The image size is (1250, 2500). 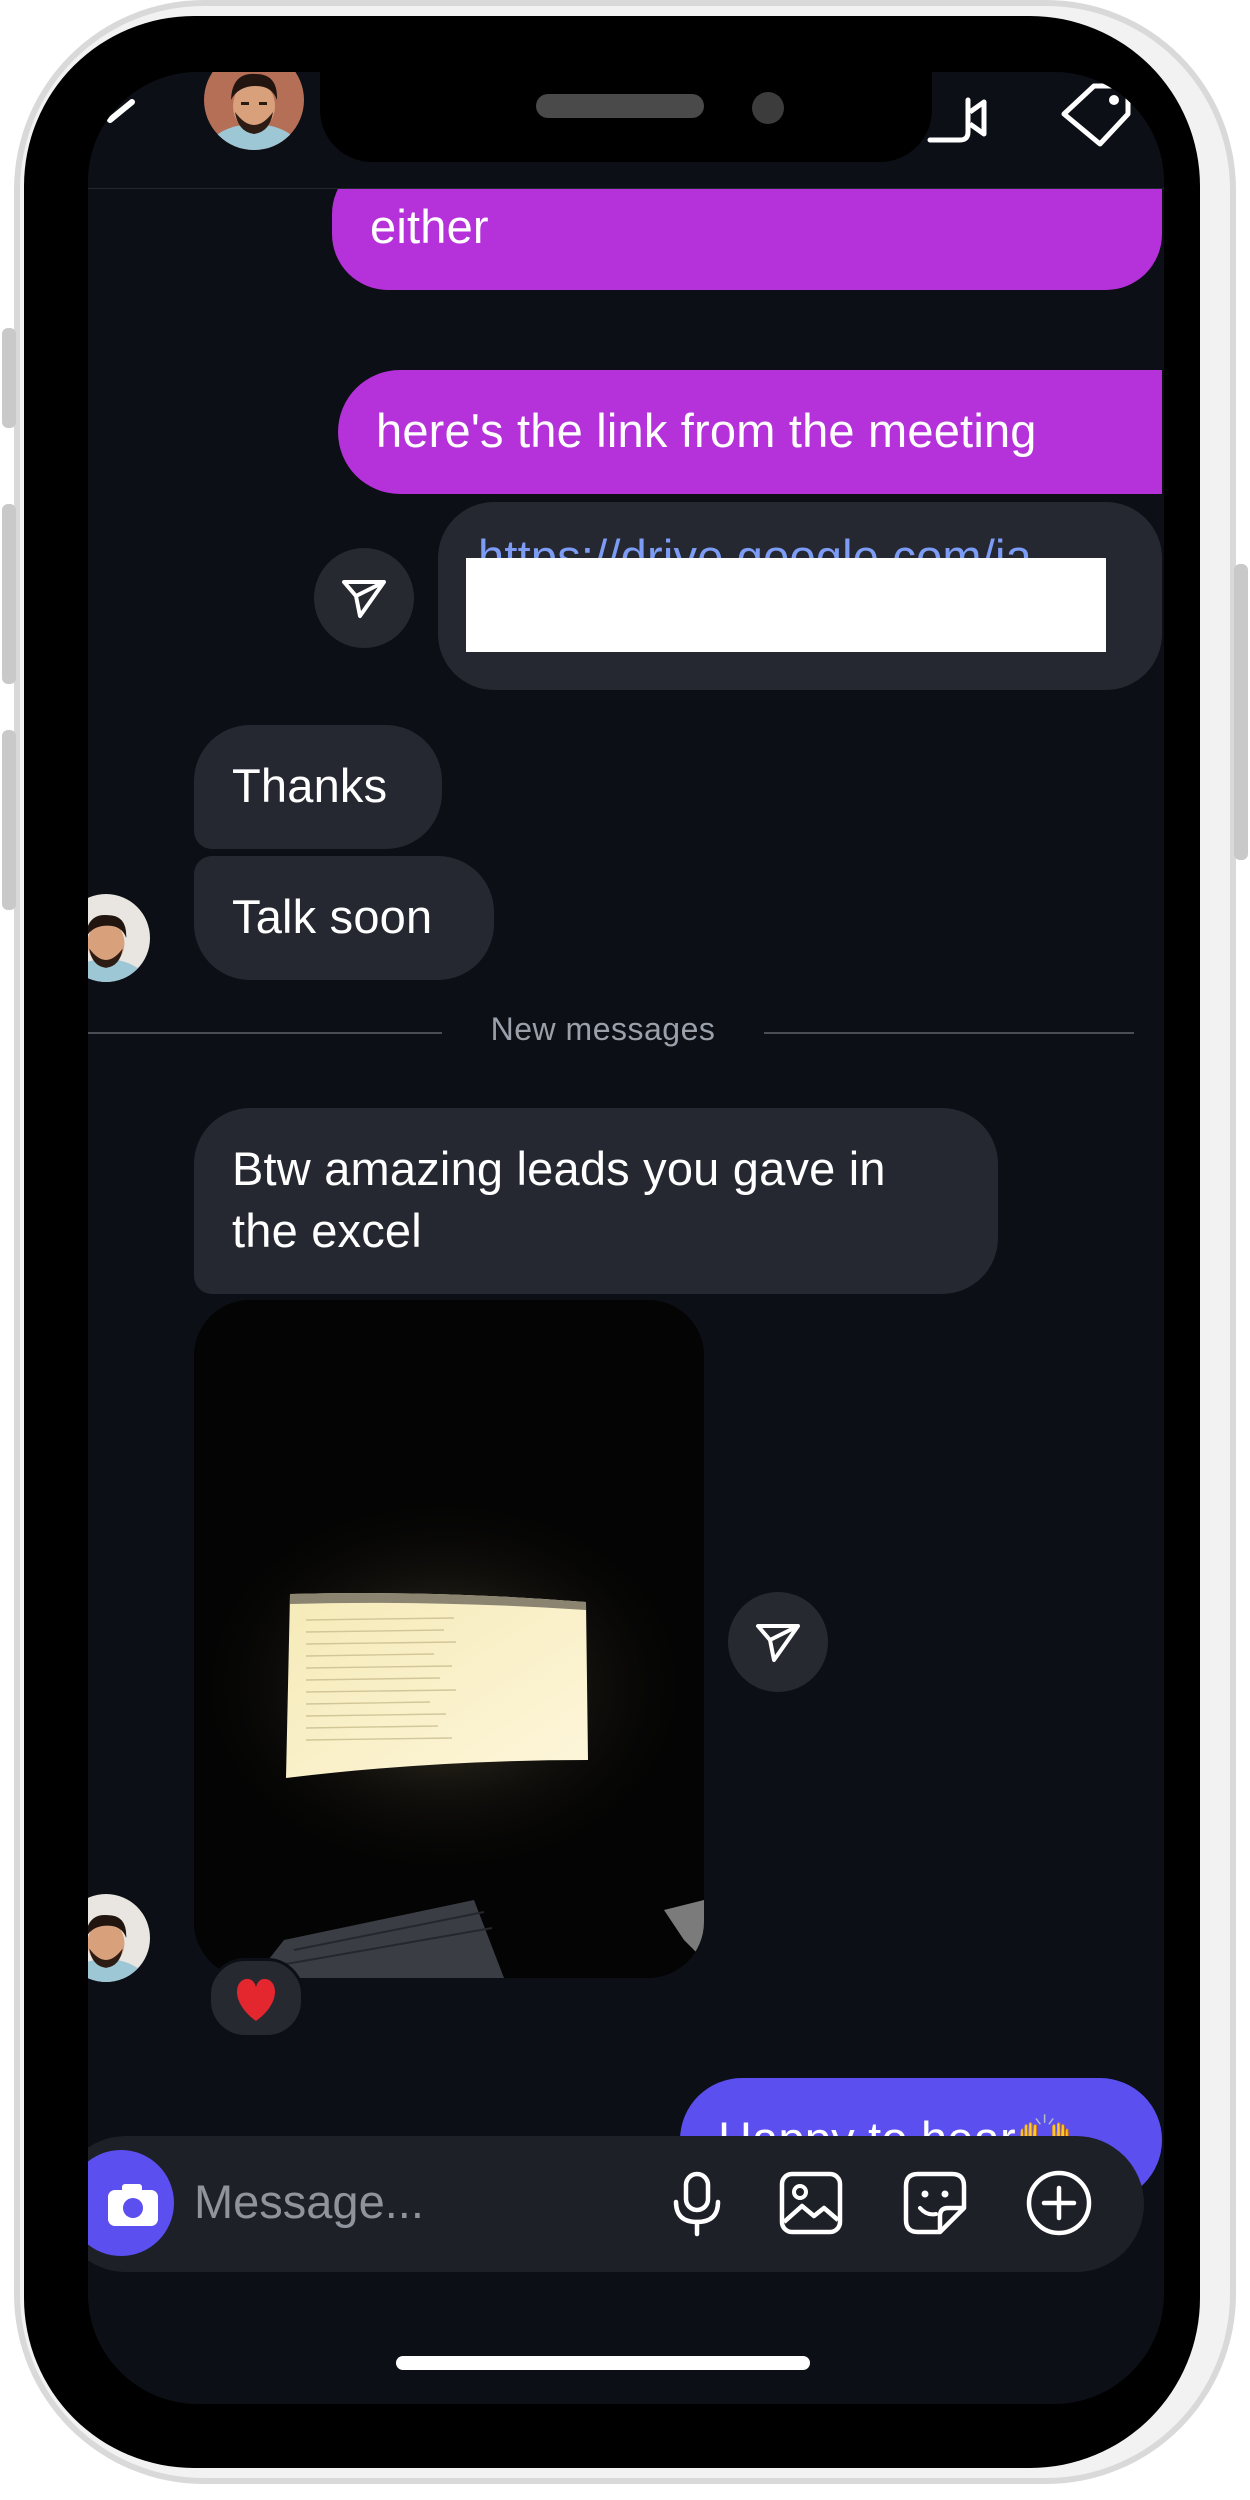 What do you see at coordinates (1096, 115) in the screenshot?
I see `tag-icon` at bounding box center [1096, 115].